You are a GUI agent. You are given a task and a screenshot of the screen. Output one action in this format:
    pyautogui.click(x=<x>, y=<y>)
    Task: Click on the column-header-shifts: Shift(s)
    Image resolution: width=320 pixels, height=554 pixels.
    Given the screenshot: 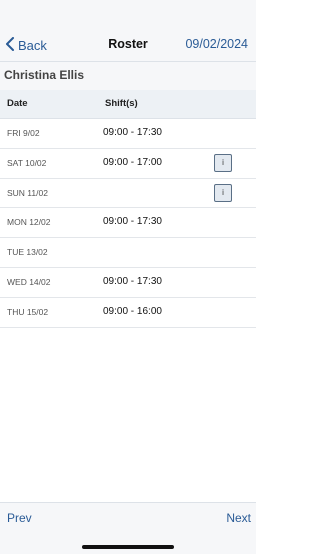 What is the action you would take?
    pyautogui.click(x=121, y=103)
    